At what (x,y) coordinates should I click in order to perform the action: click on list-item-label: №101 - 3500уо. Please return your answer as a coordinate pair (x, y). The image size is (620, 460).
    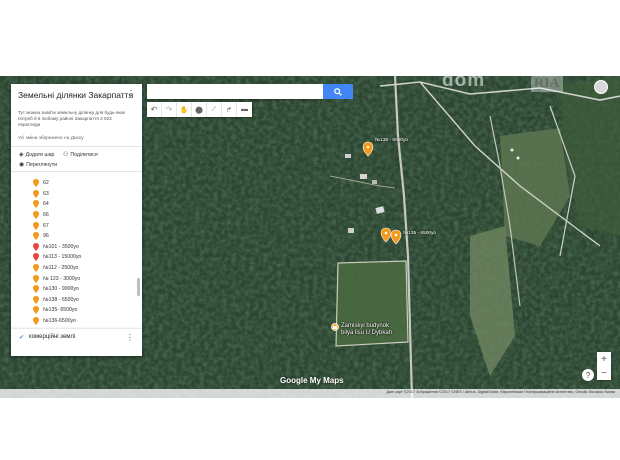
    Looking at the image, I should click on (61, 246).